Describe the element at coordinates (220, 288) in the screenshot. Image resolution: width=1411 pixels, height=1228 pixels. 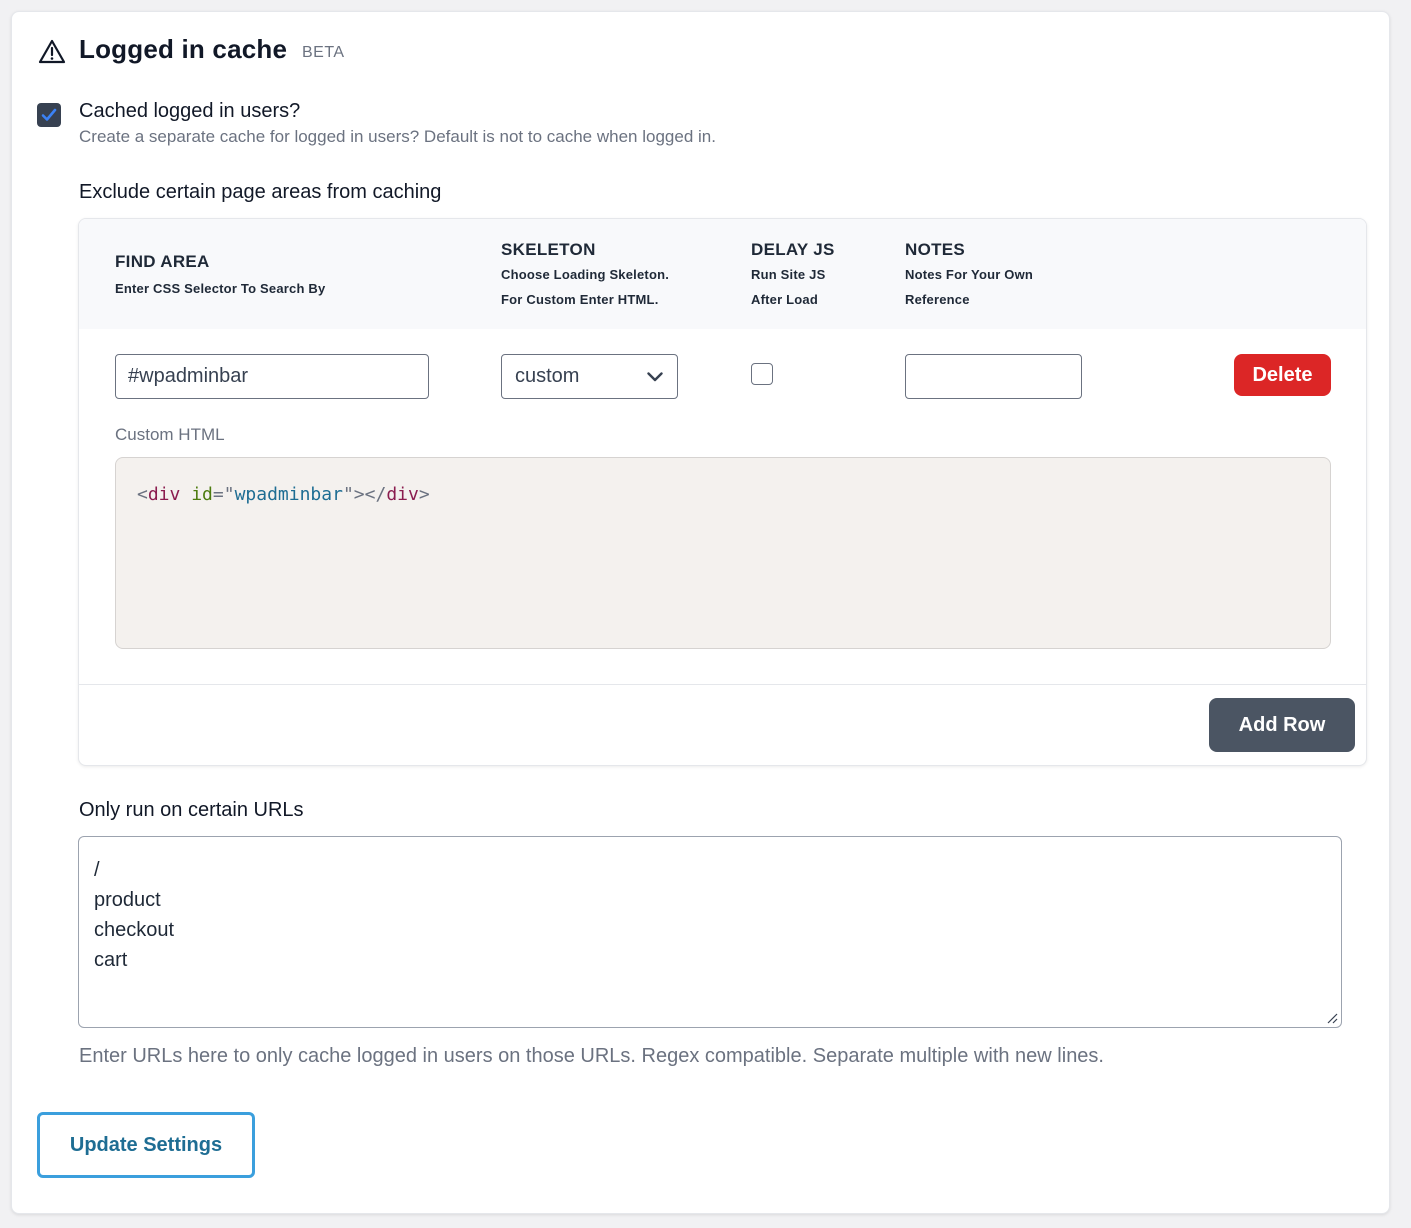
I see `column-subtitle: Enter CSS Selector To Search By` at that location.